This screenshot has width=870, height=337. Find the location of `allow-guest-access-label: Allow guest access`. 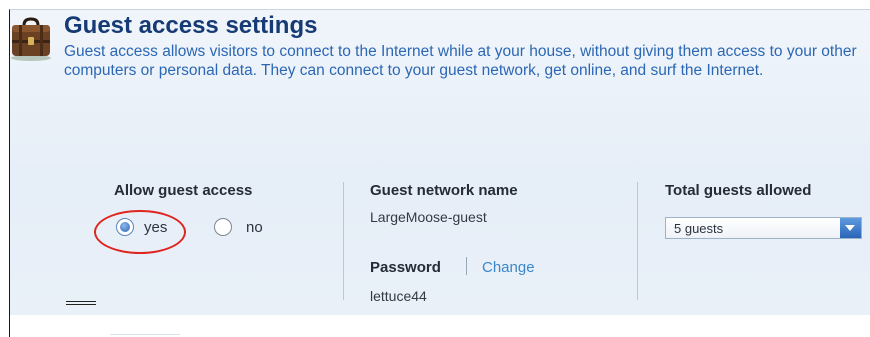

allow-guest-access-label: Allow guest access is located at coordinates (183, 190).